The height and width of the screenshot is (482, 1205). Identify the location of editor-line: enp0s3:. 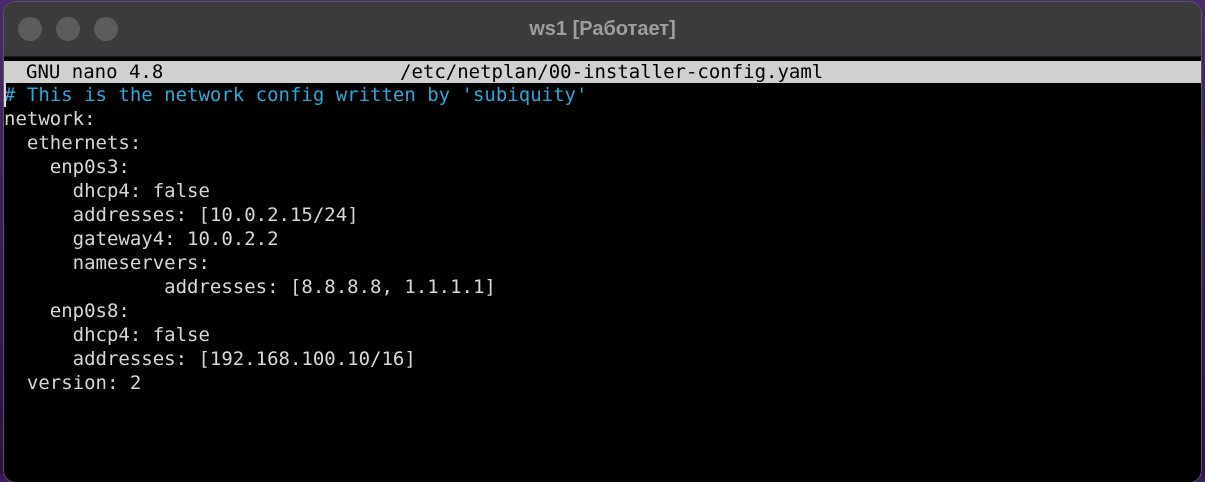
(67, 167).